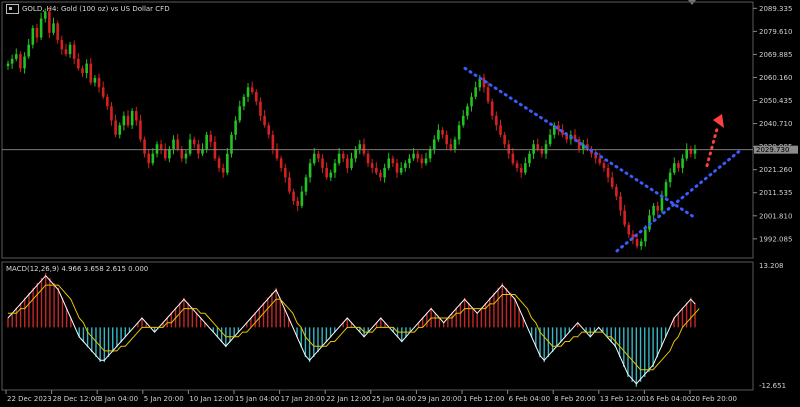 The height and width of the screenshot is (407, 800). Describe the element at coordinates (303, 399) in the screenshot. I see `time-tick-label: 17 Jan 20:00` at that location.